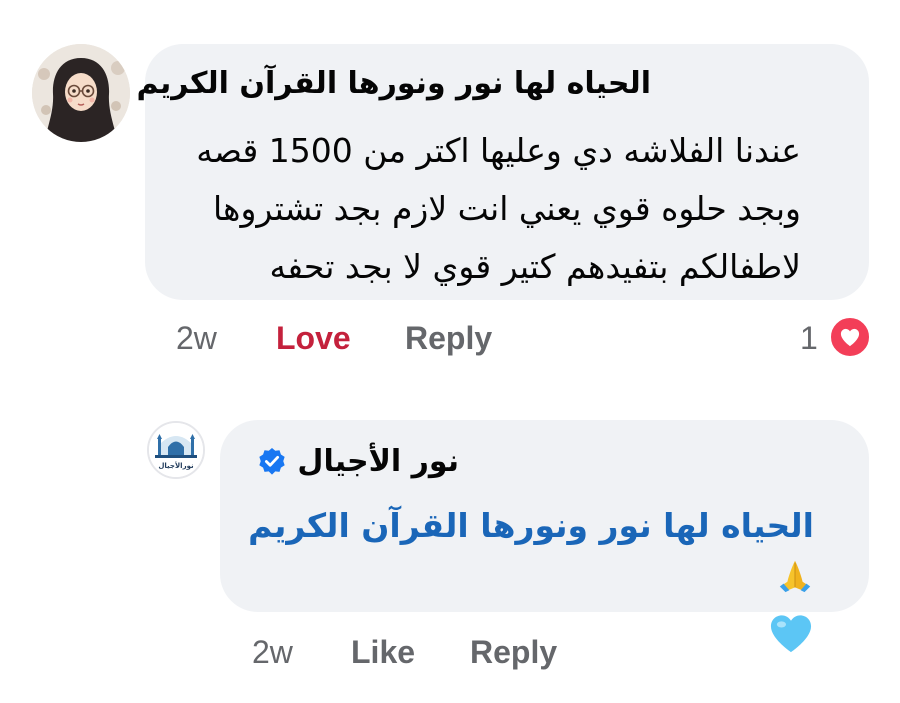 The width and height of the screenshot is (900, 703). I want to click on reply-text-content: الحياه لها نور ونورها القرآن الكريم, so click(531, 525).